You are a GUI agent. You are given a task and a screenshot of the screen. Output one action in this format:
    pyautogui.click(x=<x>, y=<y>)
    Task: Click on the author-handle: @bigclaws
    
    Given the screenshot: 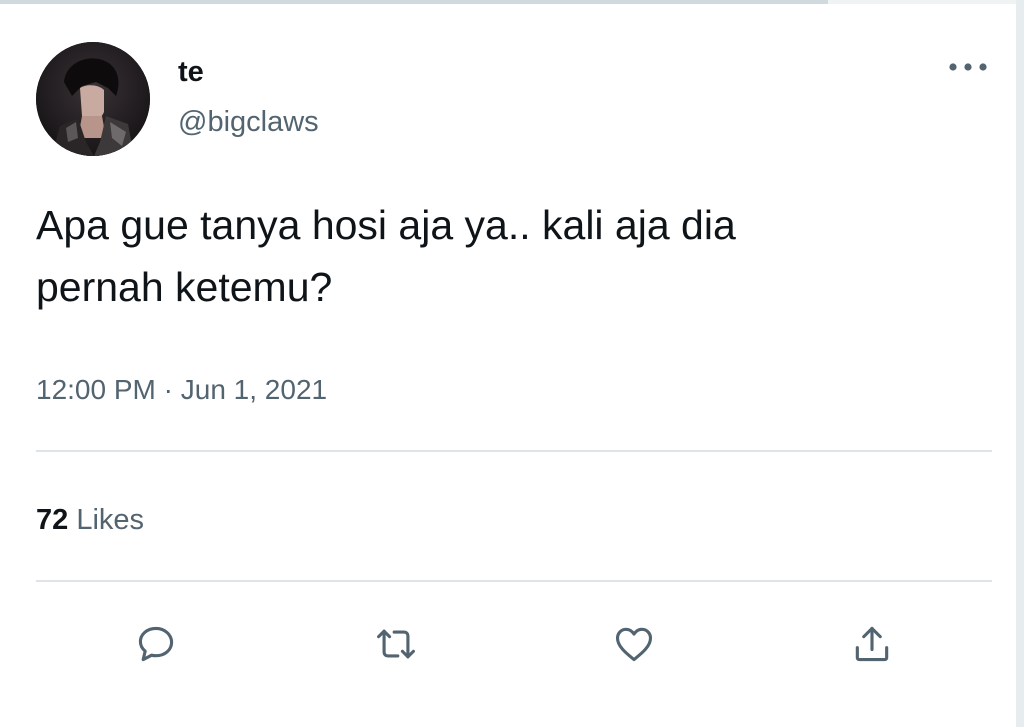 What is the action you would take?
    pyautogui.click(x=248, y=122)
    